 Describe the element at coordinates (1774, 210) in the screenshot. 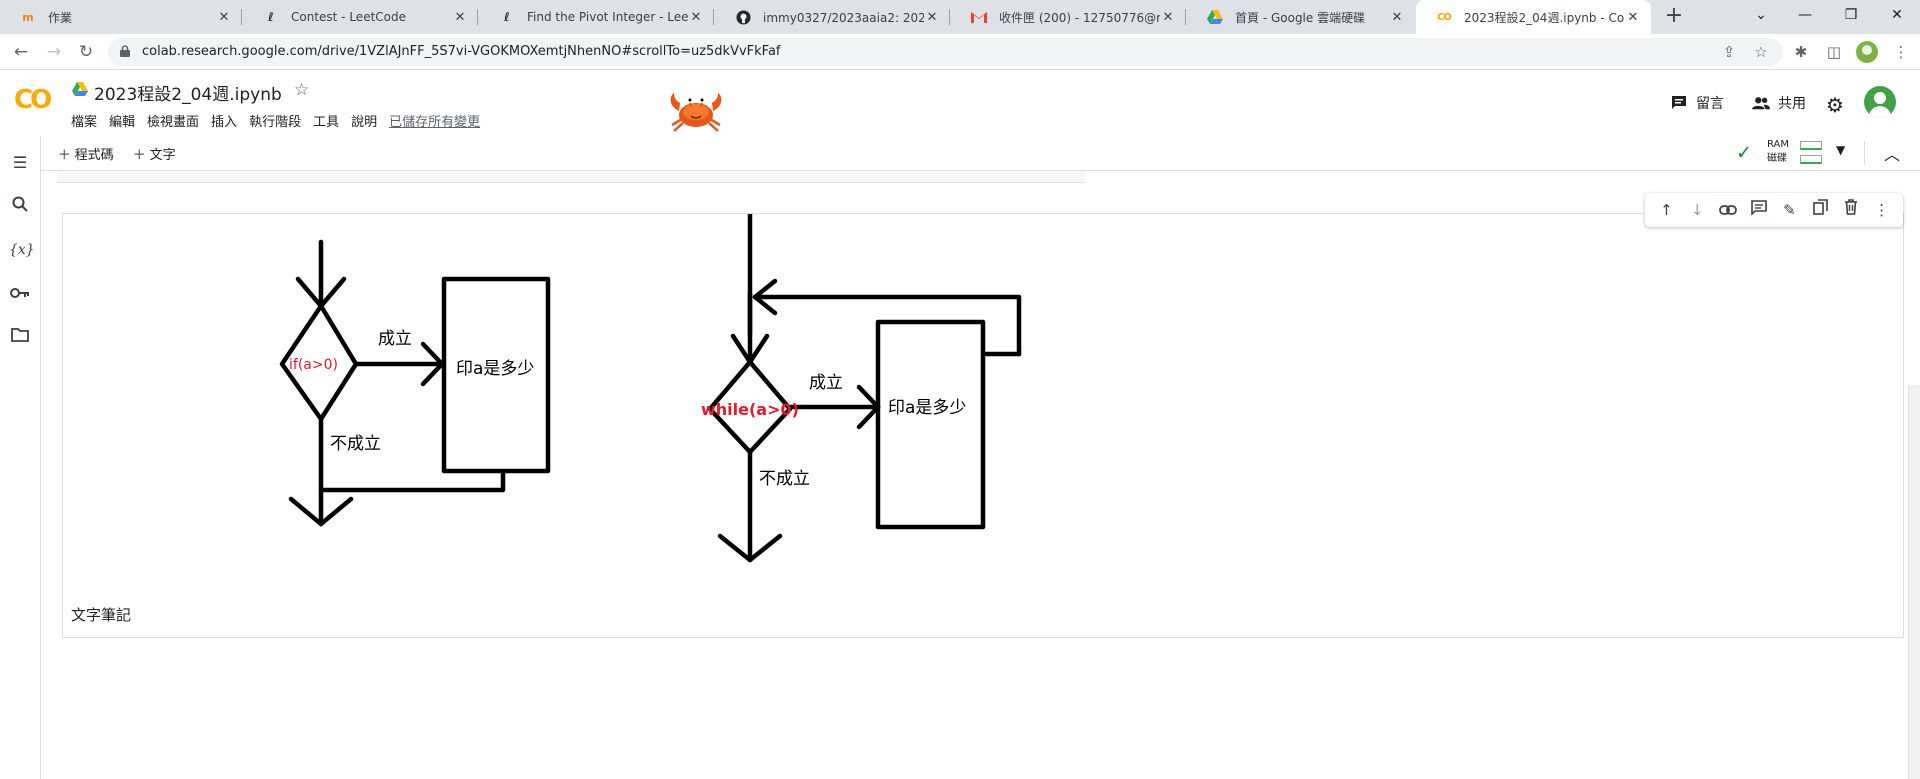

I see `cell-toolbar: ↑ ↓ ✎ ⋮` at that location.